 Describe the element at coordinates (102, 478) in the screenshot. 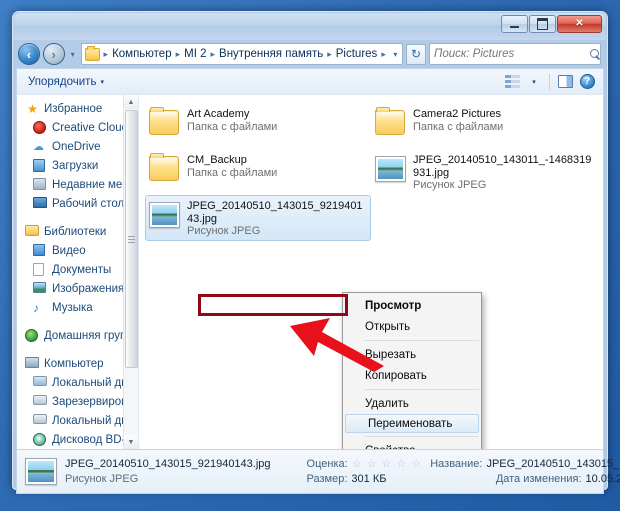

I see `details-filetype: Рисунок JPEG` at that location.